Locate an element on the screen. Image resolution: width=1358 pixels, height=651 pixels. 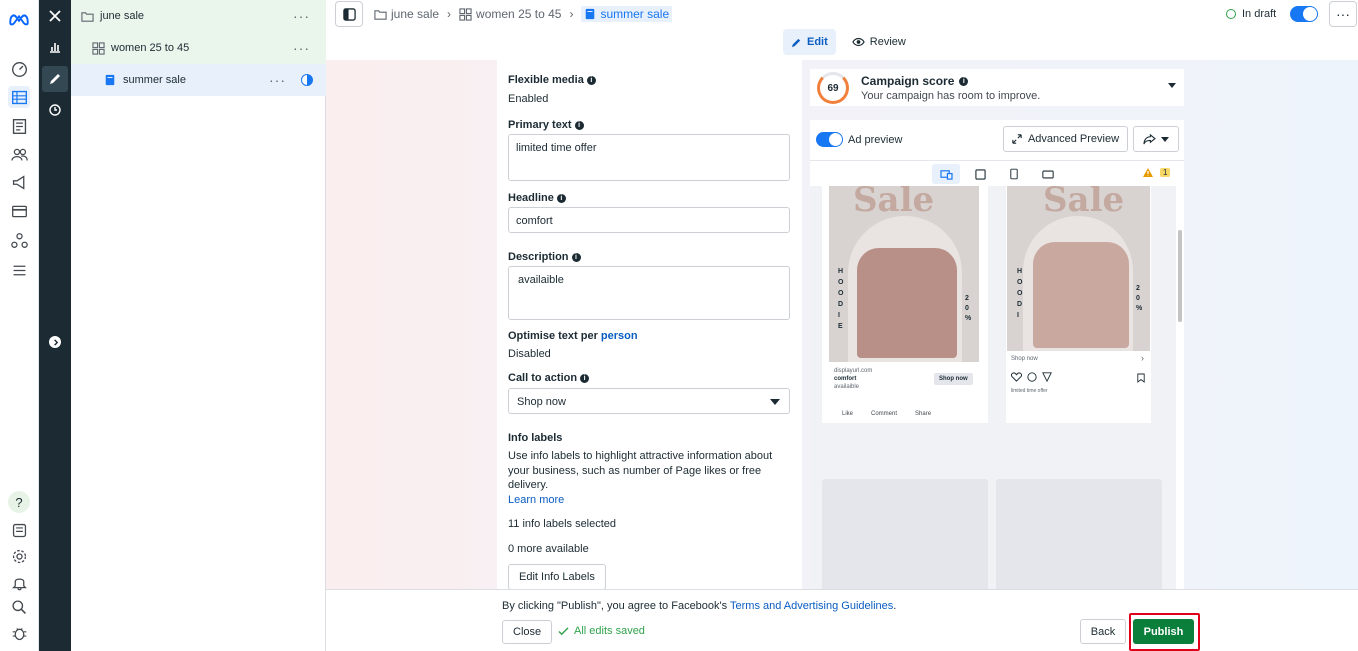
ad-preview-toggle is located at coordinates (829, 139).